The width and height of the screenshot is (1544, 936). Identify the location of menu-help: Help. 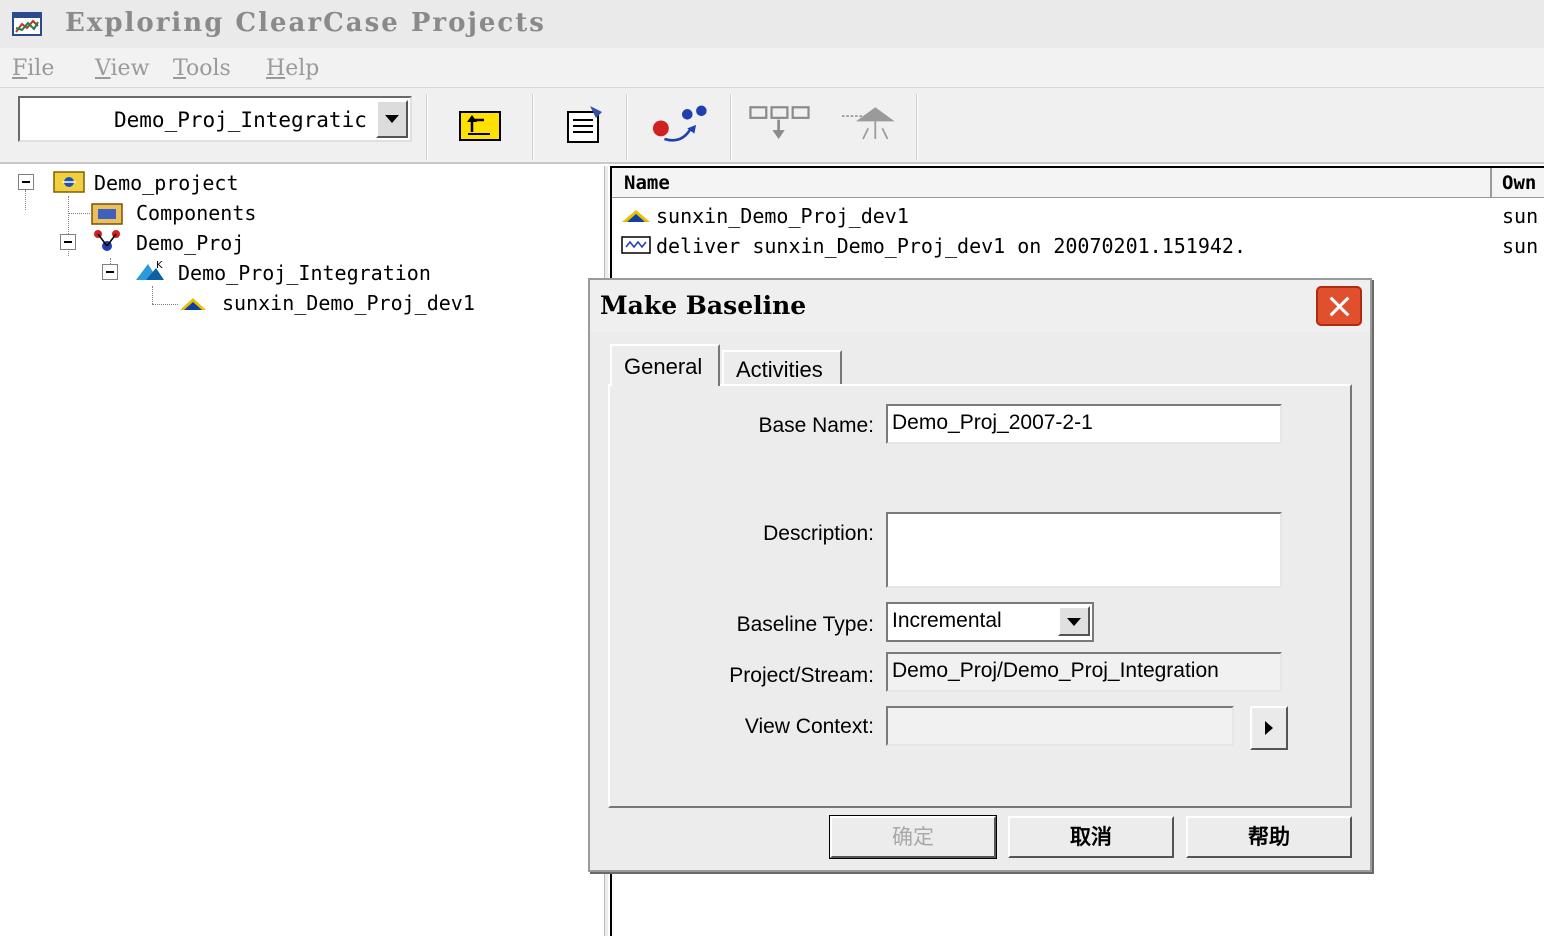
(292, 68).